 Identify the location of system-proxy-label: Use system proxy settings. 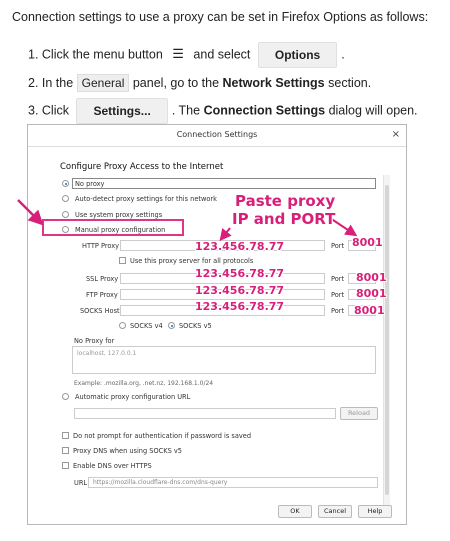
(119, 215).